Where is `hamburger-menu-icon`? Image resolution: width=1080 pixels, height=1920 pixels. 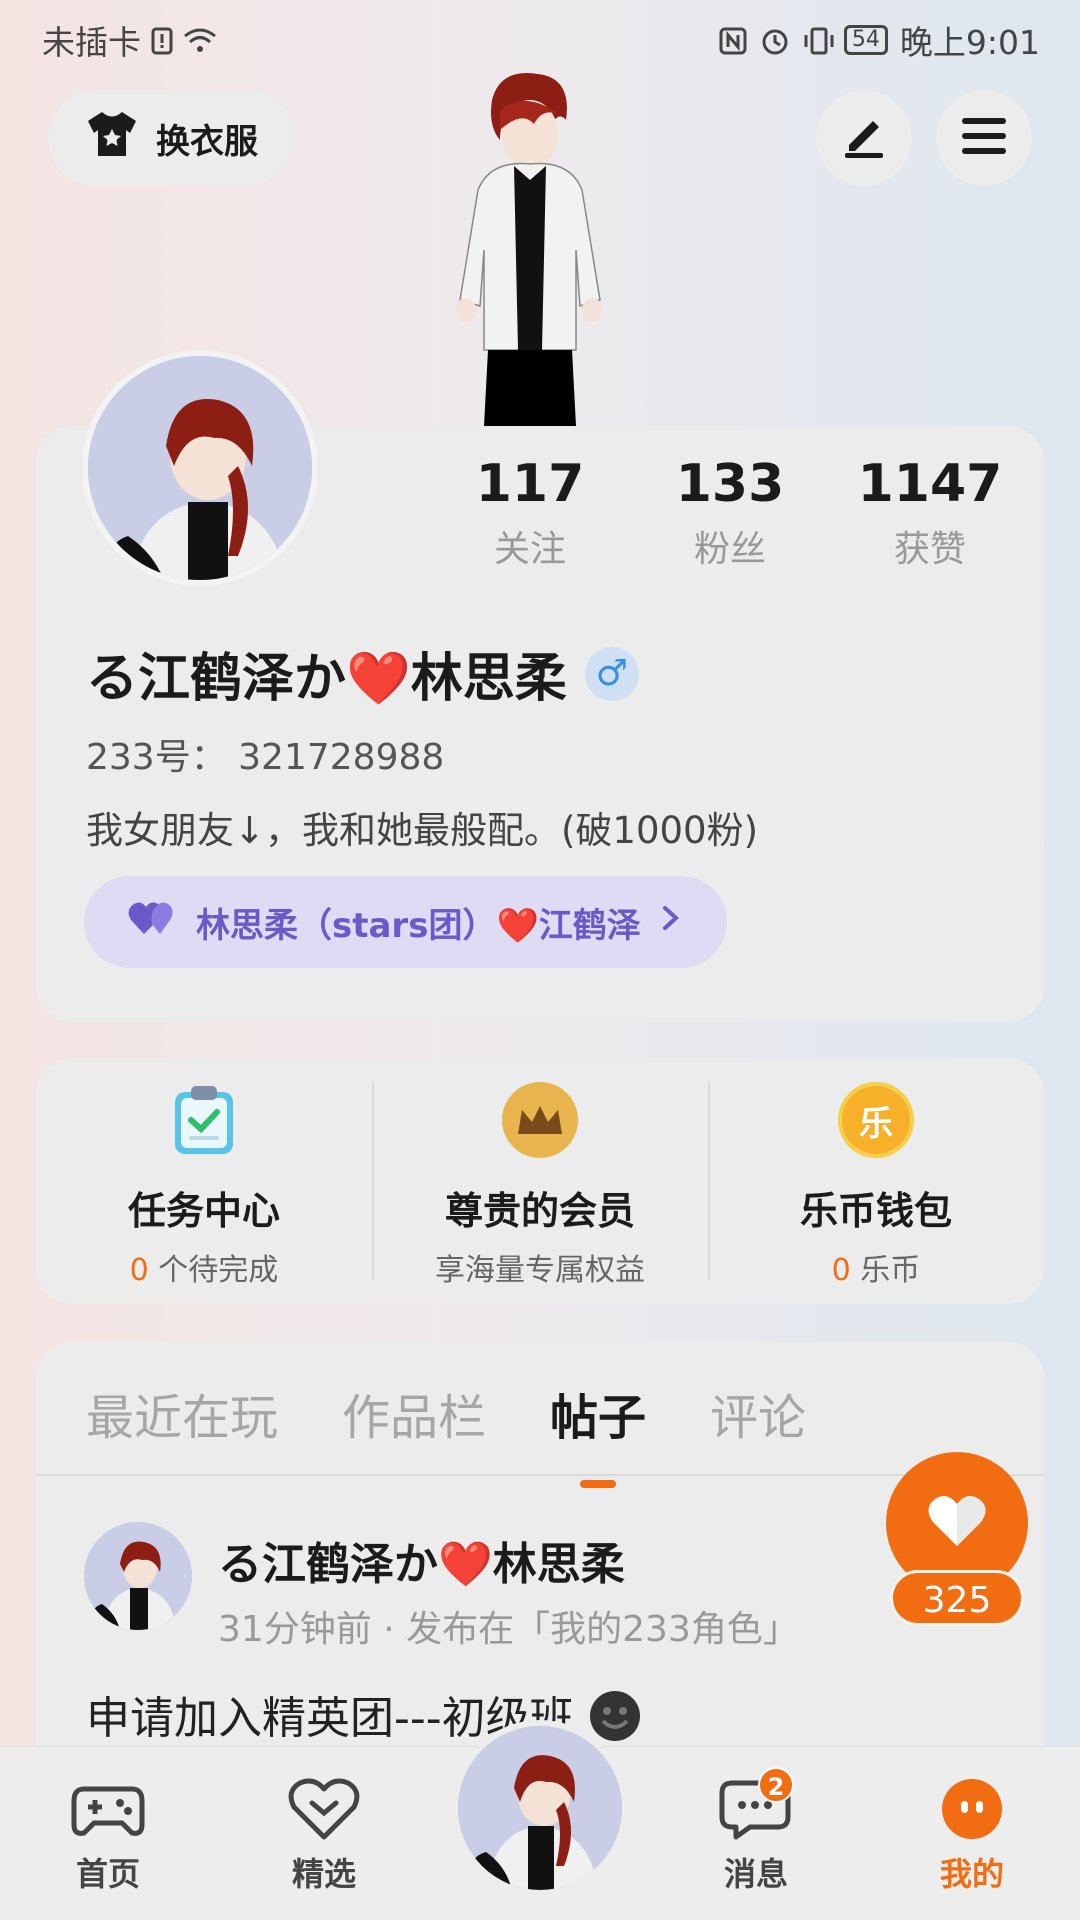 hamburger-menu-icon is located at coordinates (984, 138).